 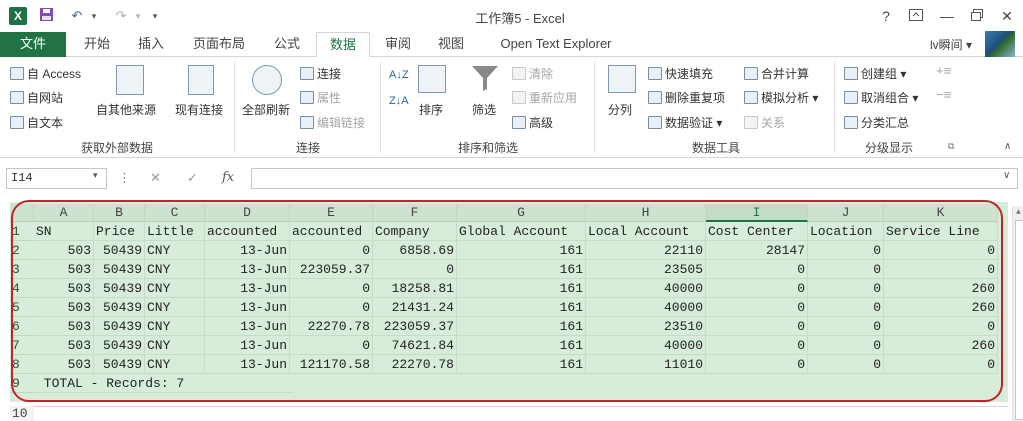 What do you see at coordinates (1019, 320) in the screenshot?
I see `scroll-thumb` at bounding box center [1019, 320].